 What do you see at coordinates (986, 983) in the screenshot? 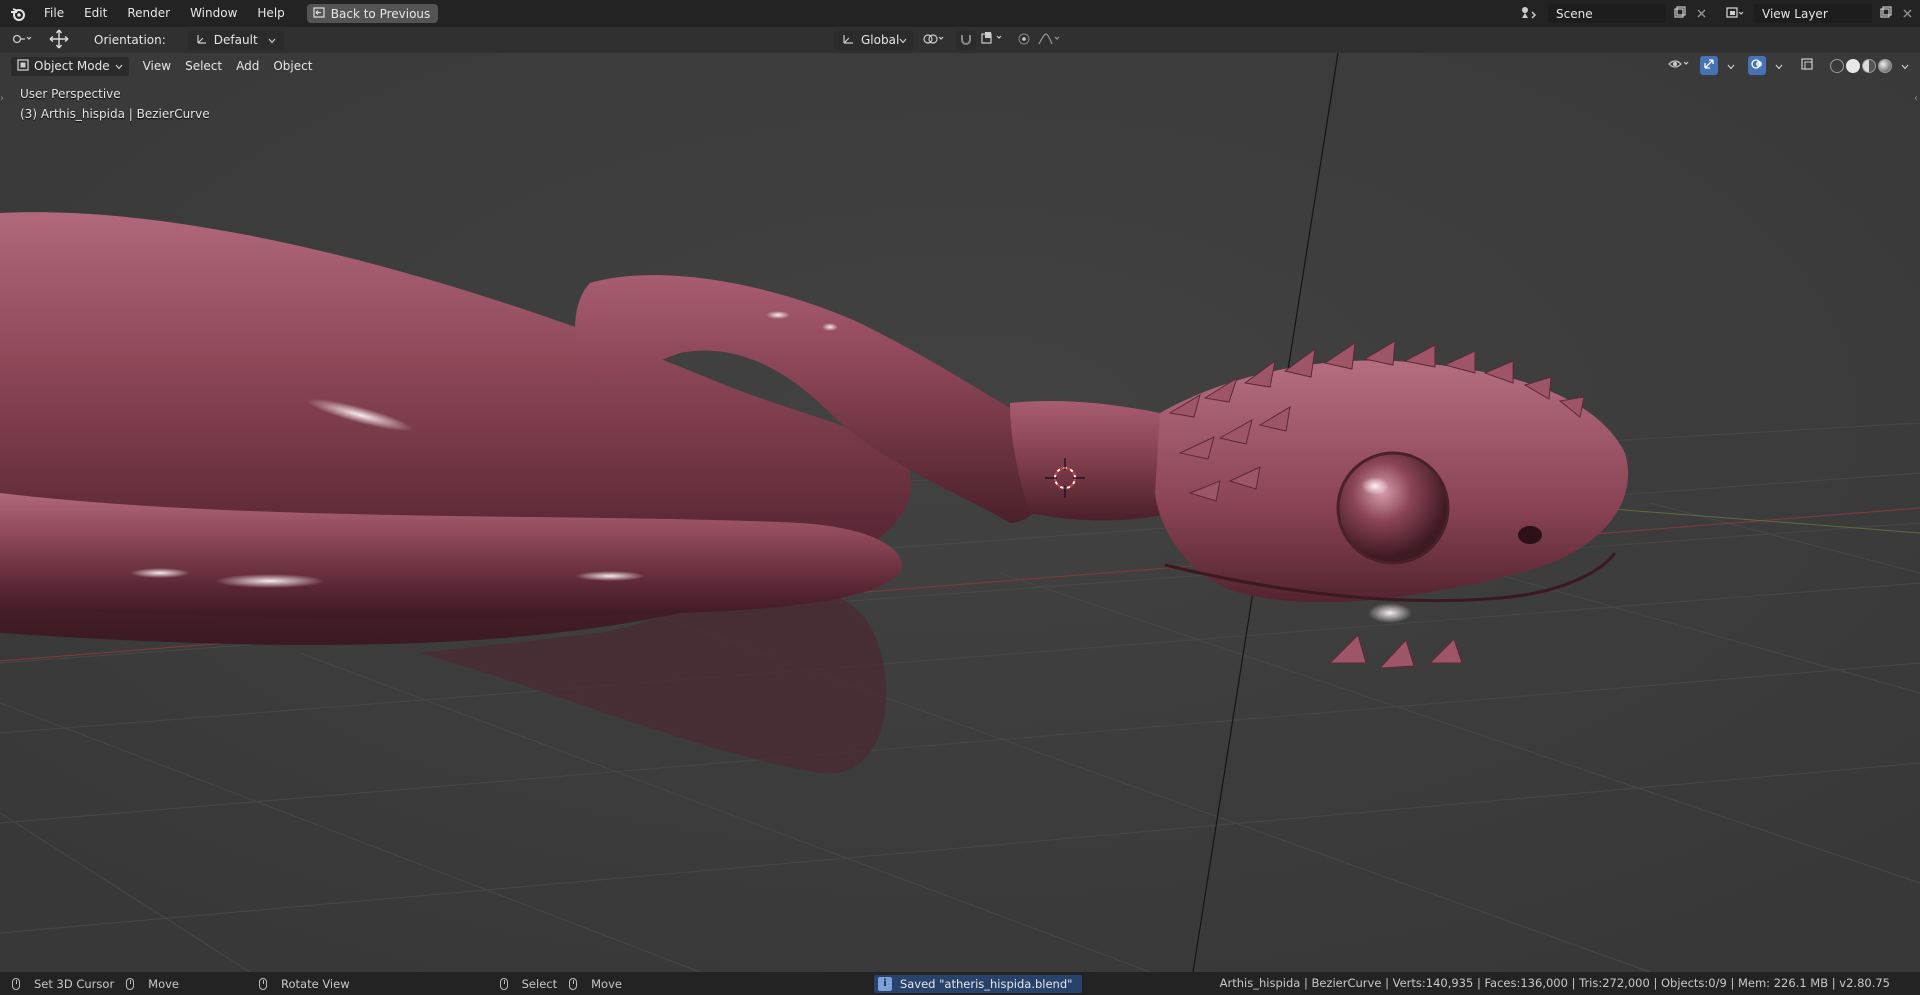
I see `saved-report-message: Saved "atheris_hispida.blend"` at bounding box center [986, 983].